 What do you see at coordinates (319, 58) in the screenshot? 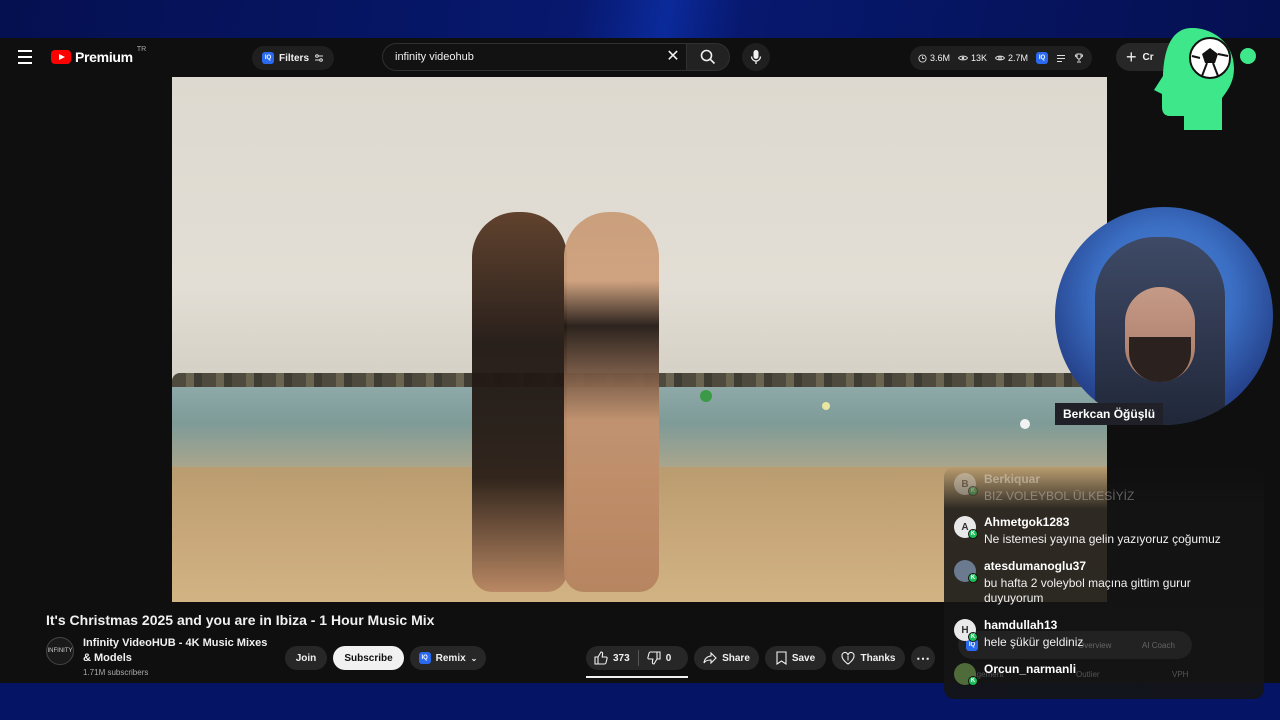
I see `sliders-icon` at bounding box center [319, 58].